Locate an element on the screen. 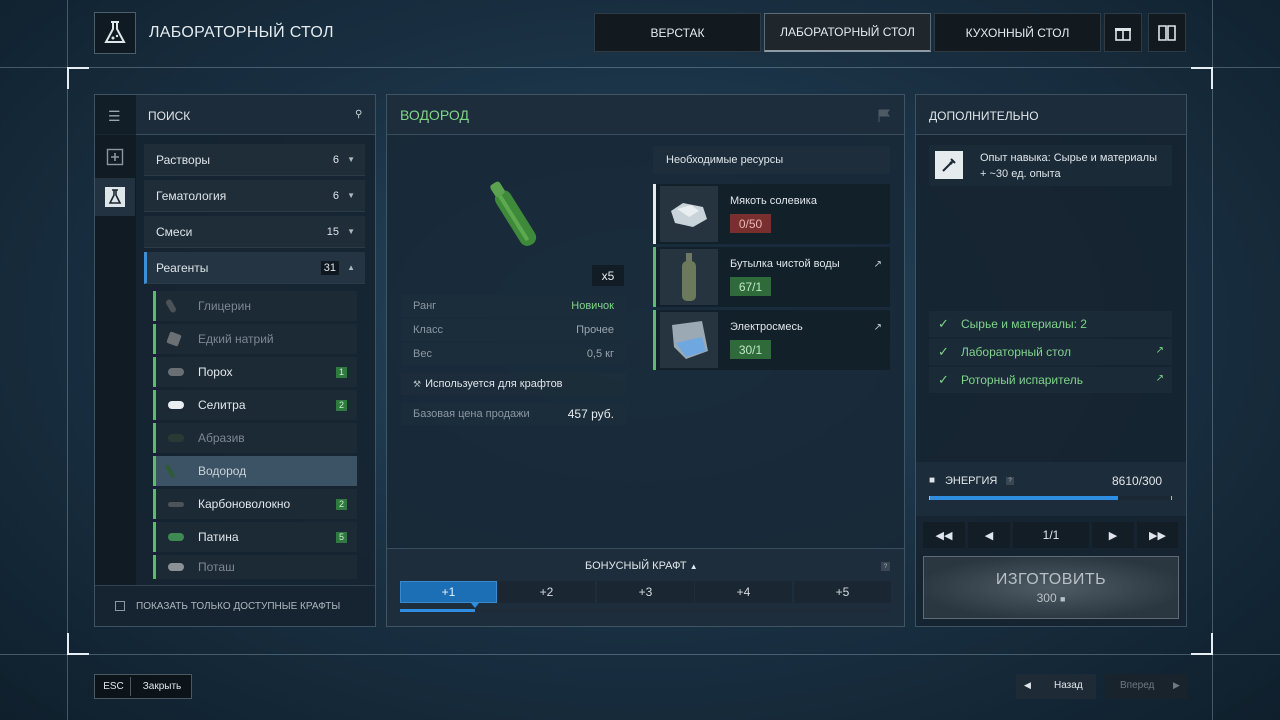 The height and width of the screenshot is (720, 1280). energy-bar-fill is located at coordinates (1024, 498).